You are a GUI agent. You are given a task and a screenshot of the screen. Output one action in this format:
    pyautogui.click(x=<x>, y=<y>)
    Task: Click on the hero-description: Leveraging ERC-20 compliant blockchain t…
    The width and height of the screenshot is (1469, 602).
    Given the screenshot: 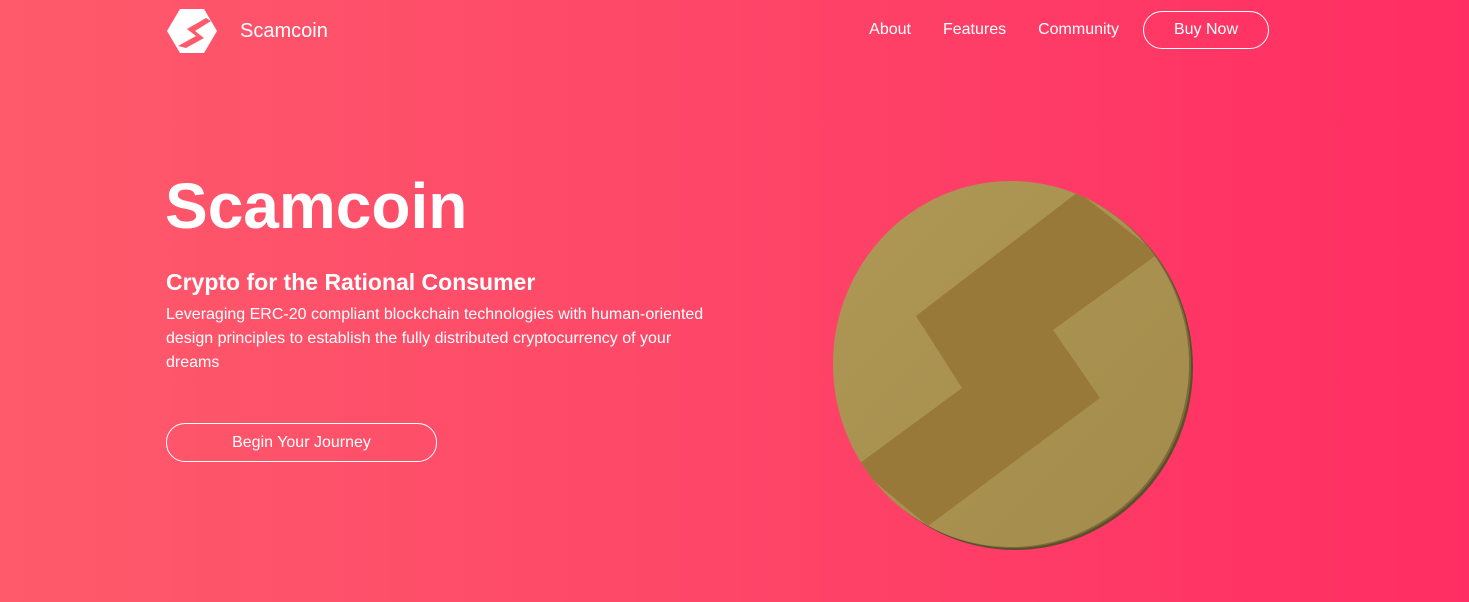 What is the action you would take?
    pyautogui.click(x=435, y=338)
    